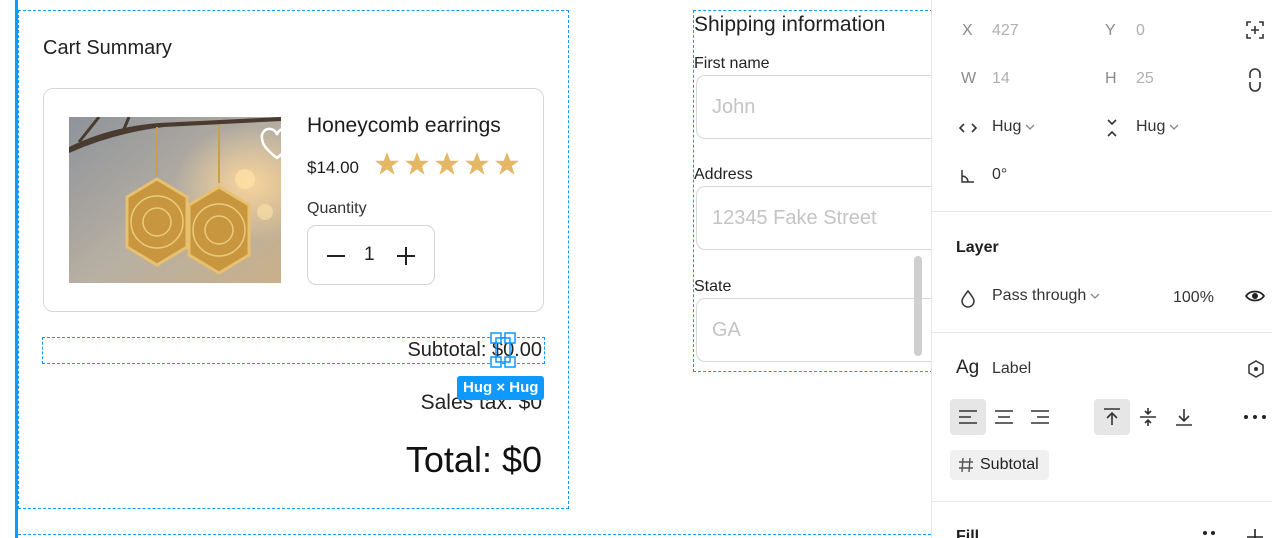 This screenshot has height=538, width=1272. What do you see at coordinates (1005, 31) in the screenshot?
I see `x-field: 427` at bounding box center [1005, 31].